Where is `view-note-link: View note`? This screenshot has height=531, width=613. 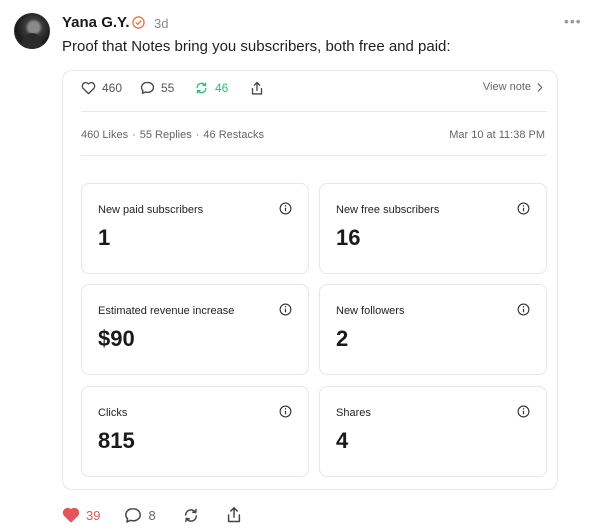
view-note-link: View note is located at coordinates (513, 87).